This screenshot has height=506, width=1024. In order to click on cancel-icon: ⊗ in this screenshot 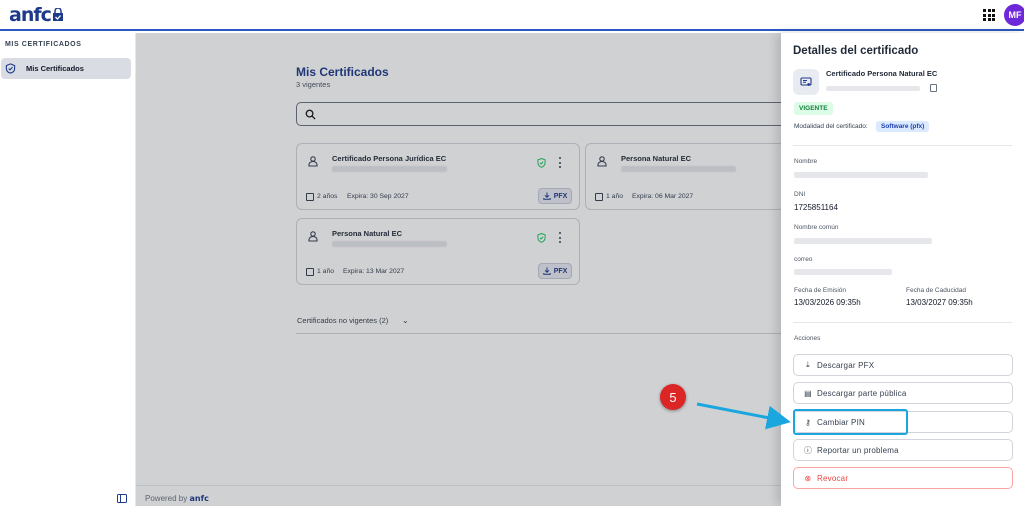, I will do `click(808, 478)`.